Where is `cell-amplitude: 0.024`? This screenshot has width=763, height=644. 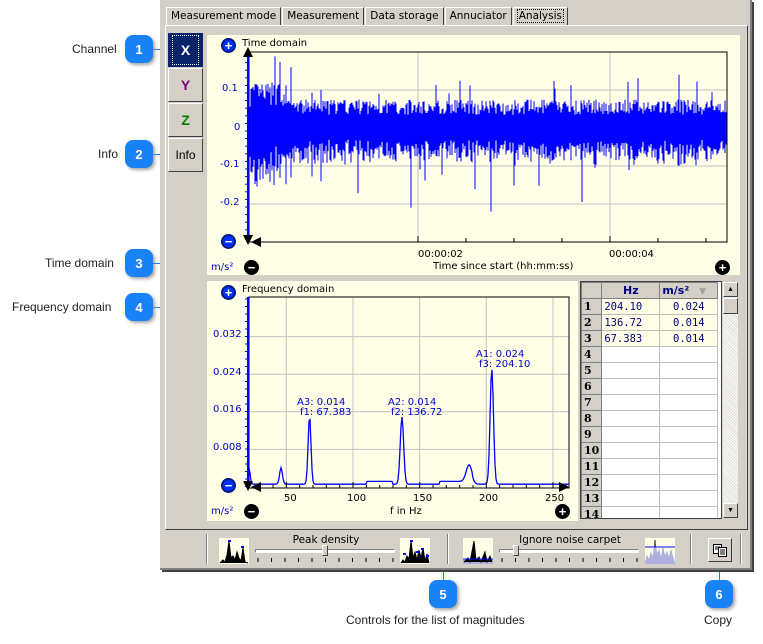 cell-amplitude: 0.024 is located at coordinates (689, 306).